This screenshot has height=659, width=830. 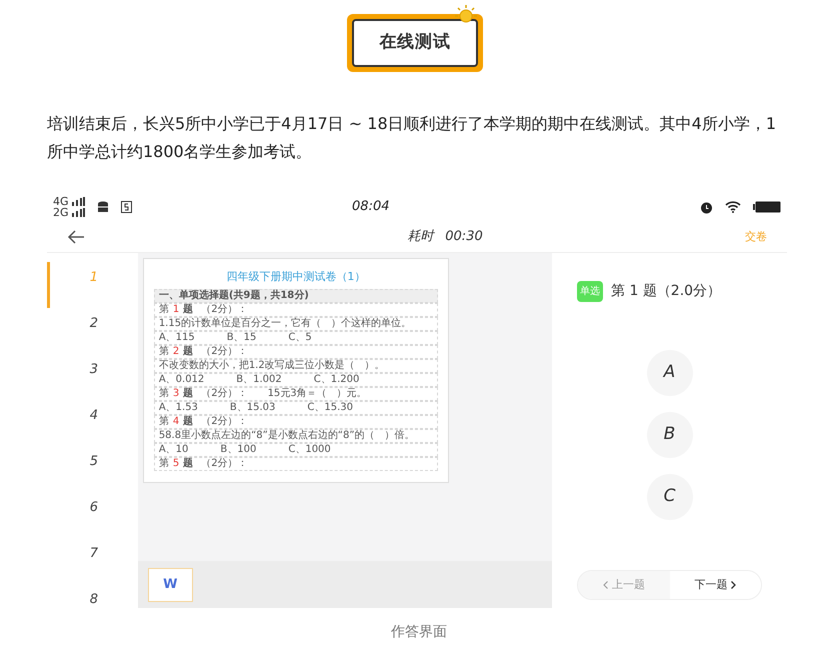 What do you see at coordinates (296, 365) in the screenshot?
I see `question-text: 不改变数的大小，把1.2改写成三位小数是（ ）。` at bounding box center [296, 365].